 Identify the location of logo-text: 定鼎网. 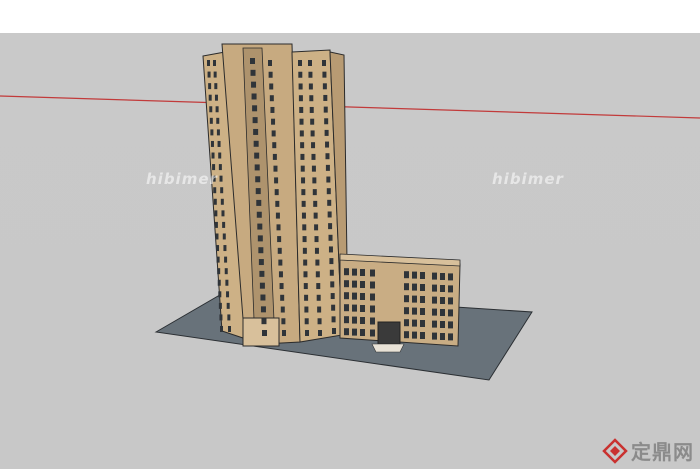
(662, 452).